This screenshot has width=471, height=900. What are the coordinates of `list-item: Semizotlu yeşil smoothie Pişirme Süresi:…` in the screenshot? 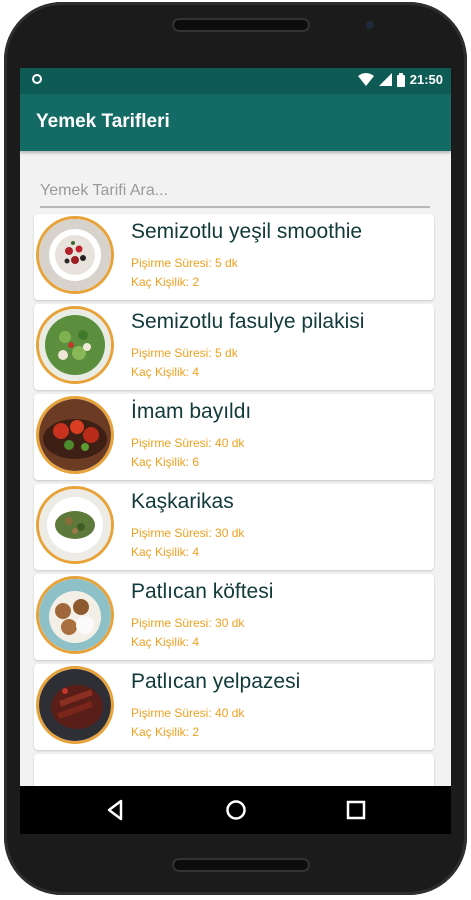 It's located at (234, 257).